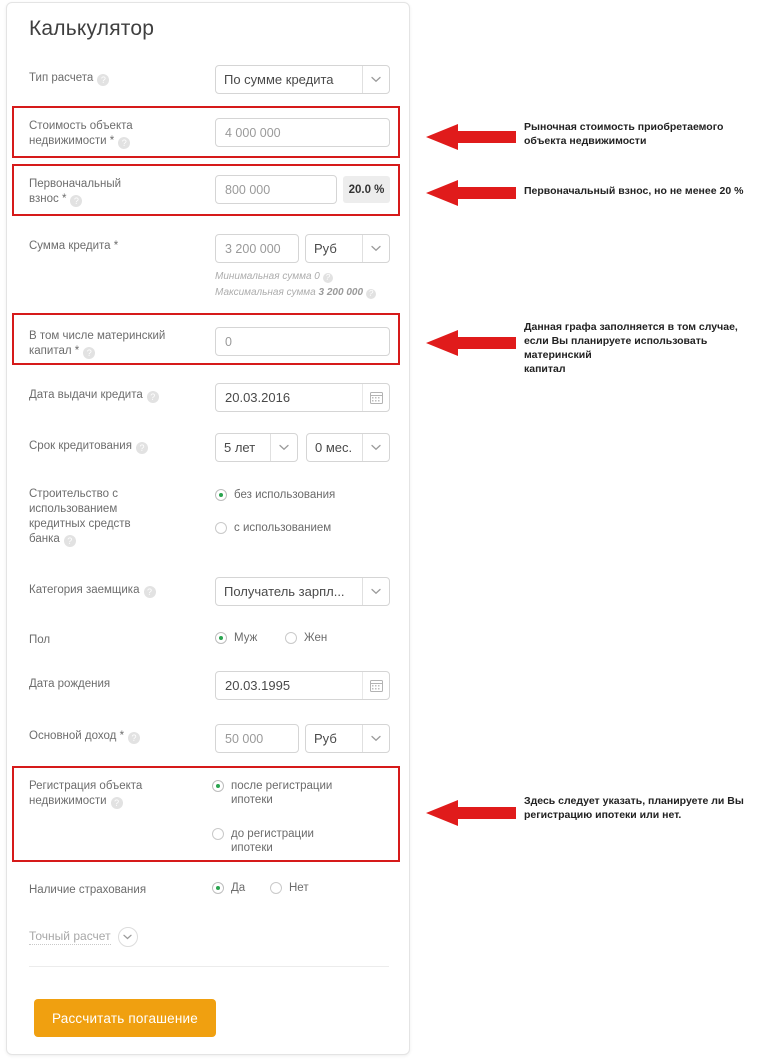  Describe the element at coordinates (240, 447) in the screenshot. I see `term-years-value: 5 лет` at that location.